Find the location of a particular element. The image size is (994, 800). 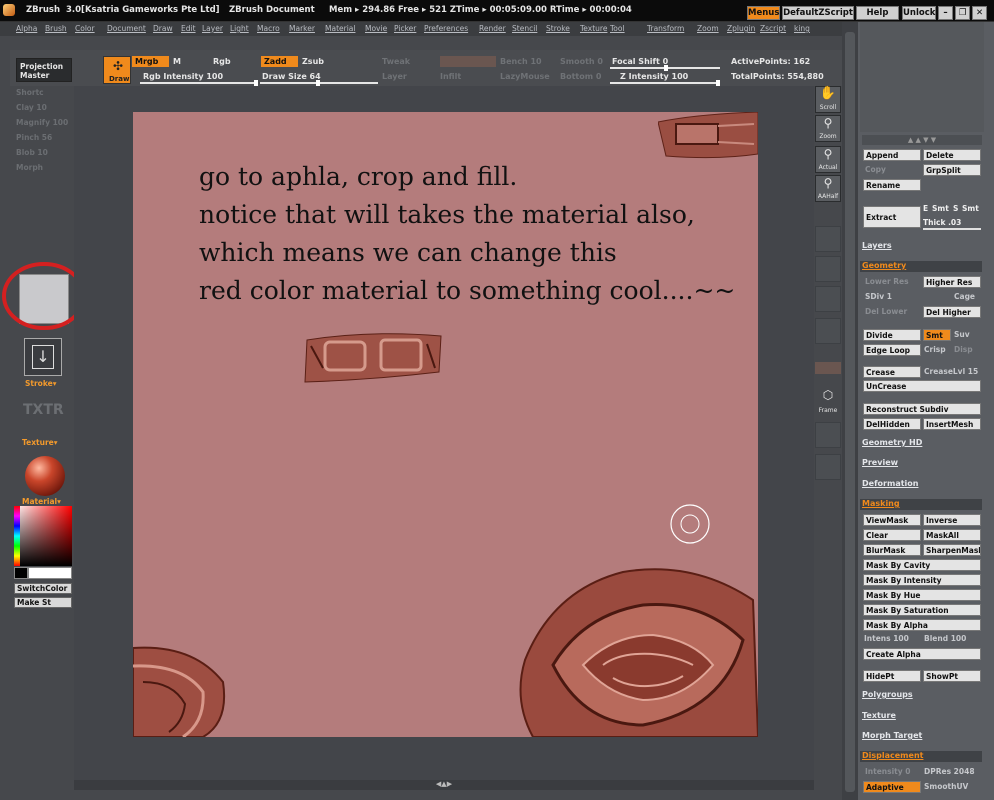

extract-e-toggle: E is located at coordinates (925, 208).